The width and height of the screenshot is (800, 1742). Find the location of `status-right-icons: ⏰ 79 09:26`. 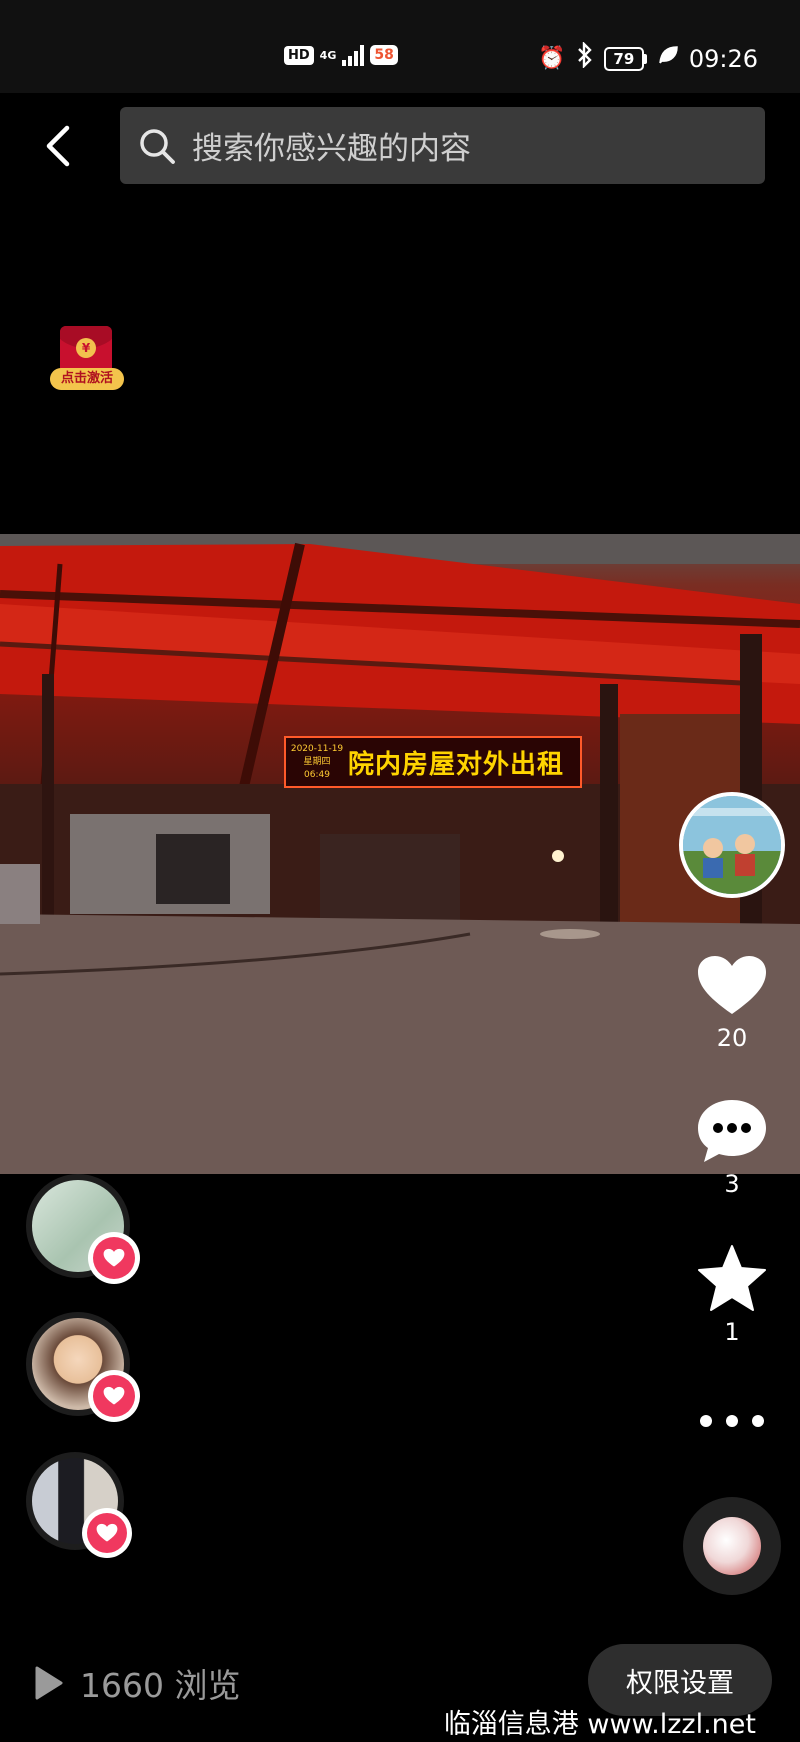

status-right-icons: ⏰ 79 09:26 is located at coordinates (648, 58).